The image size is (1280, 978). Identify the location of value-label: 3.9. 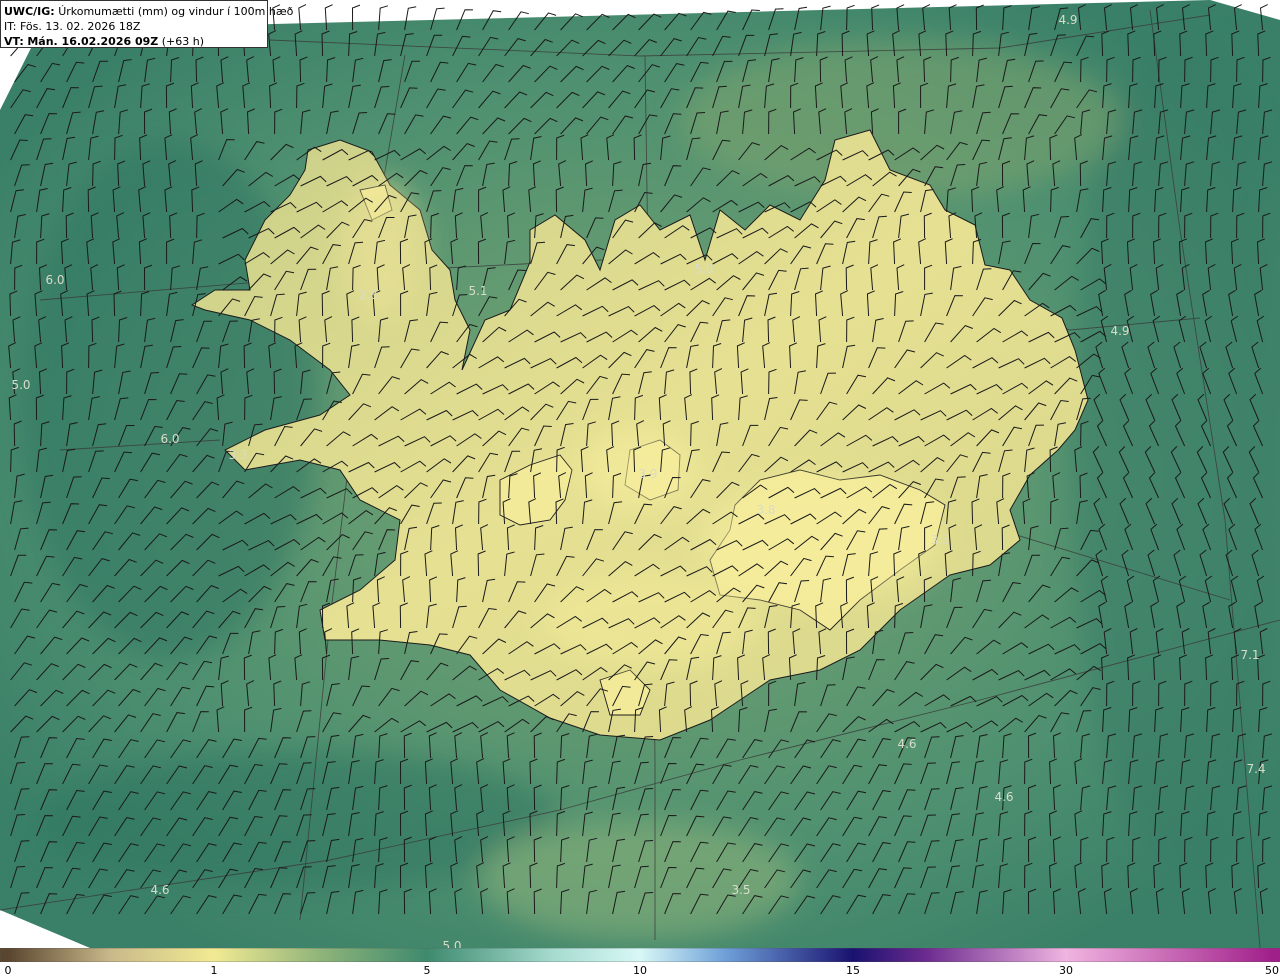
(648, 474).